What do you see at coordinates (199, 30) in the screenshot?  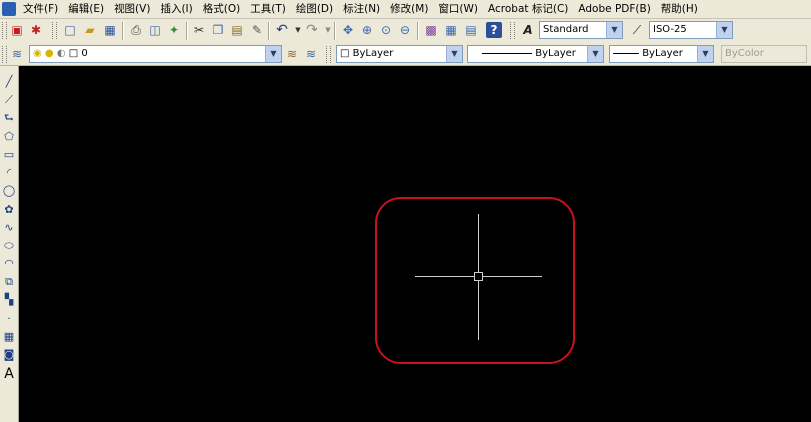 I see `cut-icon: ✂` at bounding box center [199, 30].